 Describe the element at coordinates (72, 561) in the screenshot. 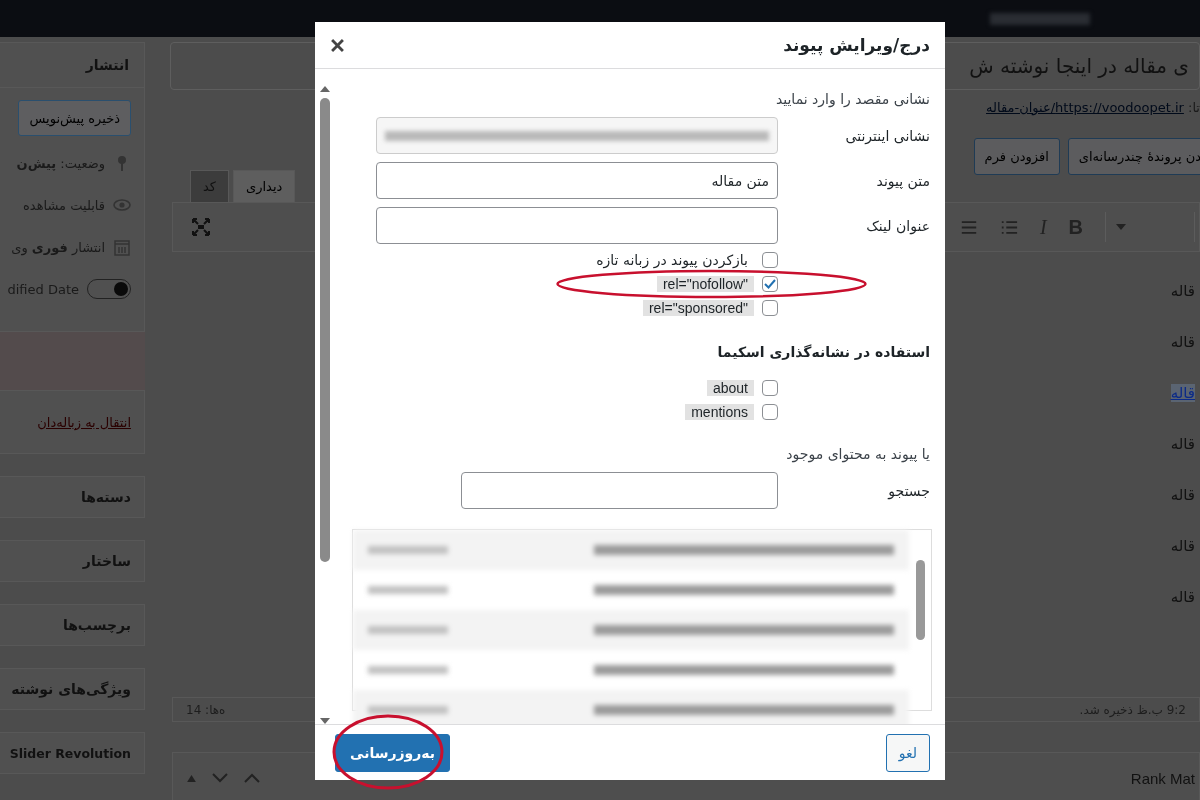

I see `sidebar-panel-header: ساختار` at that location.